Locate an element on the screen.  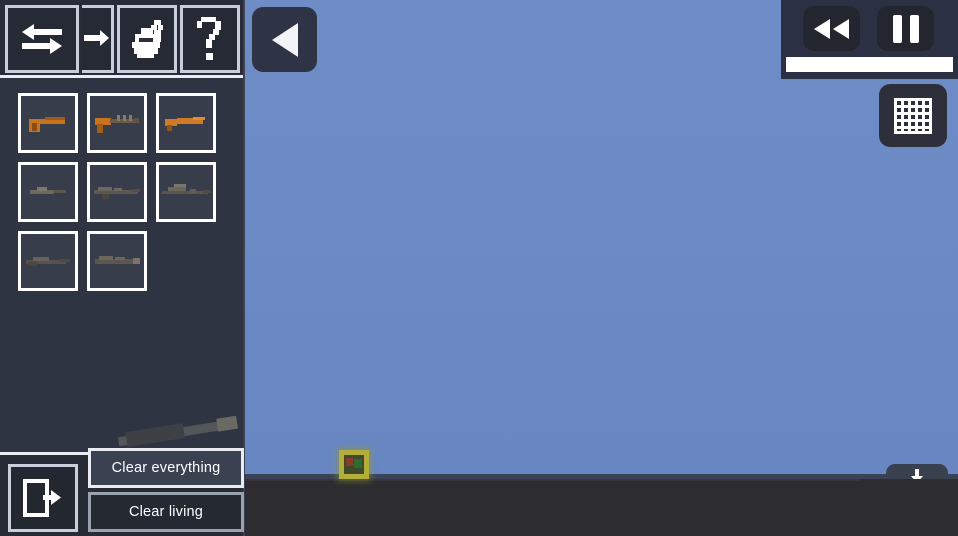
machine-gun-sprite is located at coordinates (48, 261).